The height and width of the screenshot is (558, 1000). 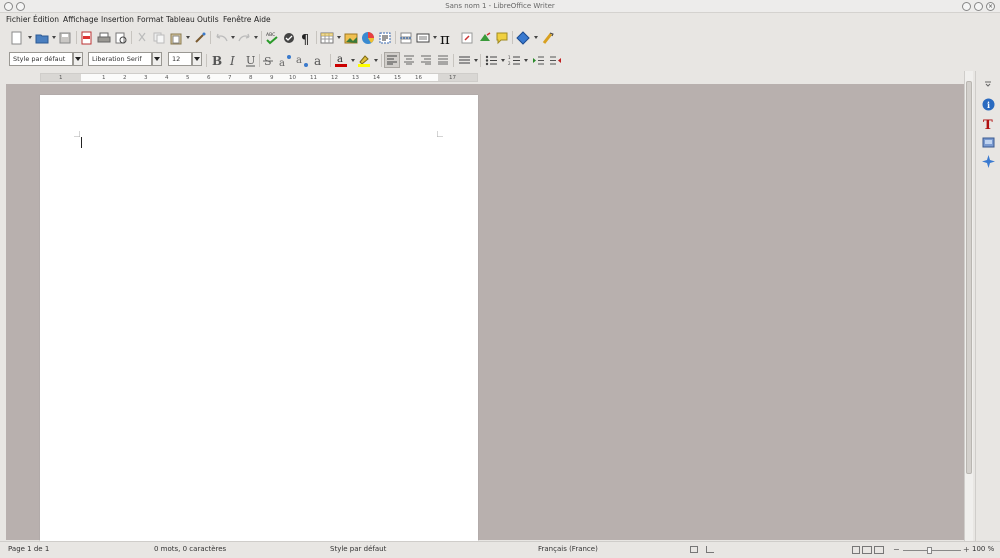 What do you see at coordinates (435, 37) in the screenshot?
I see `insert-field-dropdown` at bounding box center [435, 37].